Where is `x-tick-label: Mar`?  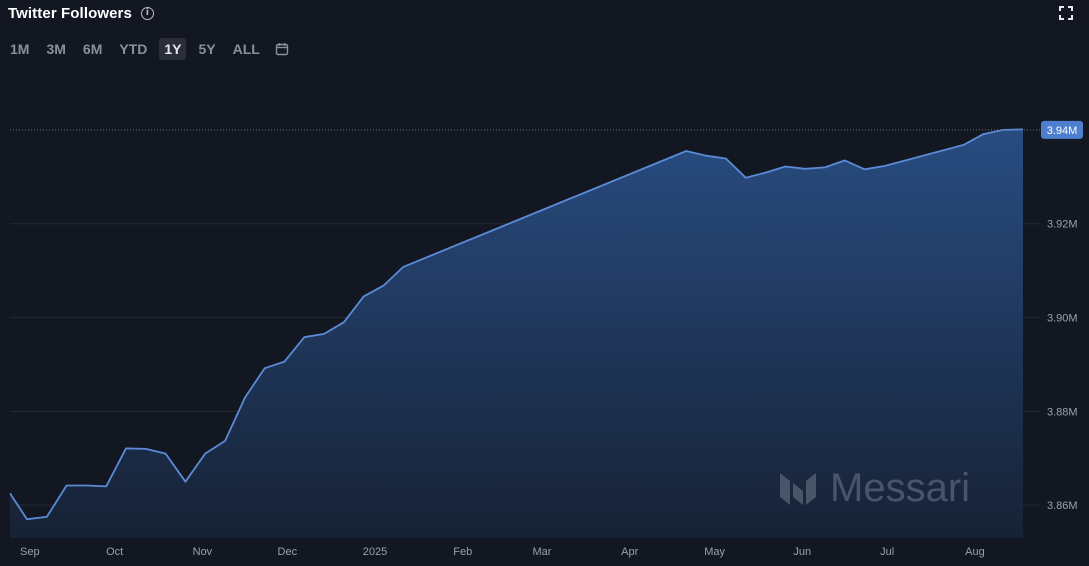
x-tick-label: Mar is located at coordinates (542, 552).